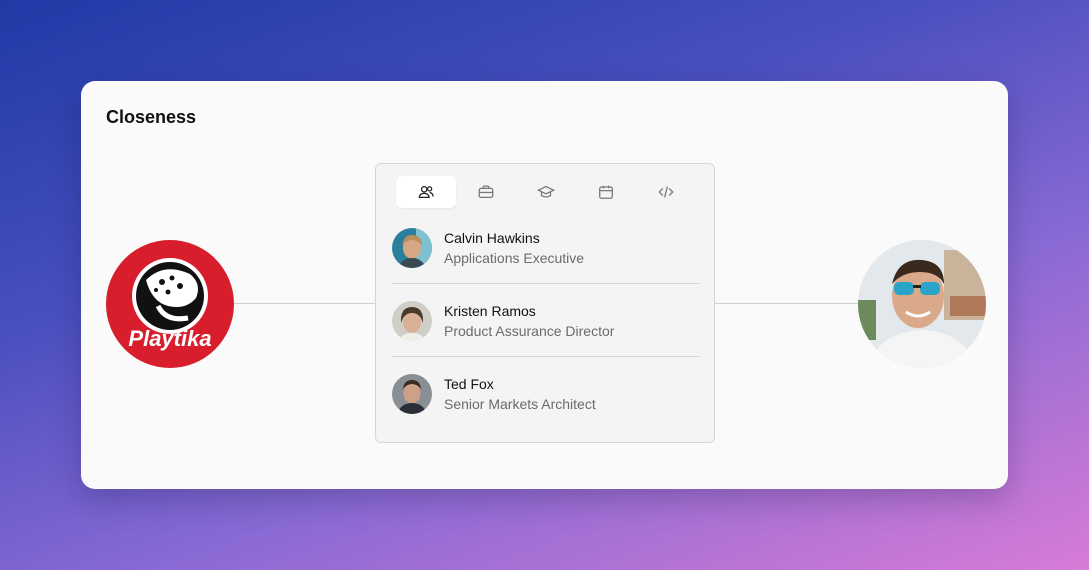 The image size is (1089, 570). What do you see at coordinates (529, 331) in the screenshot?
I see `connection-role: Product Assurance Director` at bounding box center [529, 331].